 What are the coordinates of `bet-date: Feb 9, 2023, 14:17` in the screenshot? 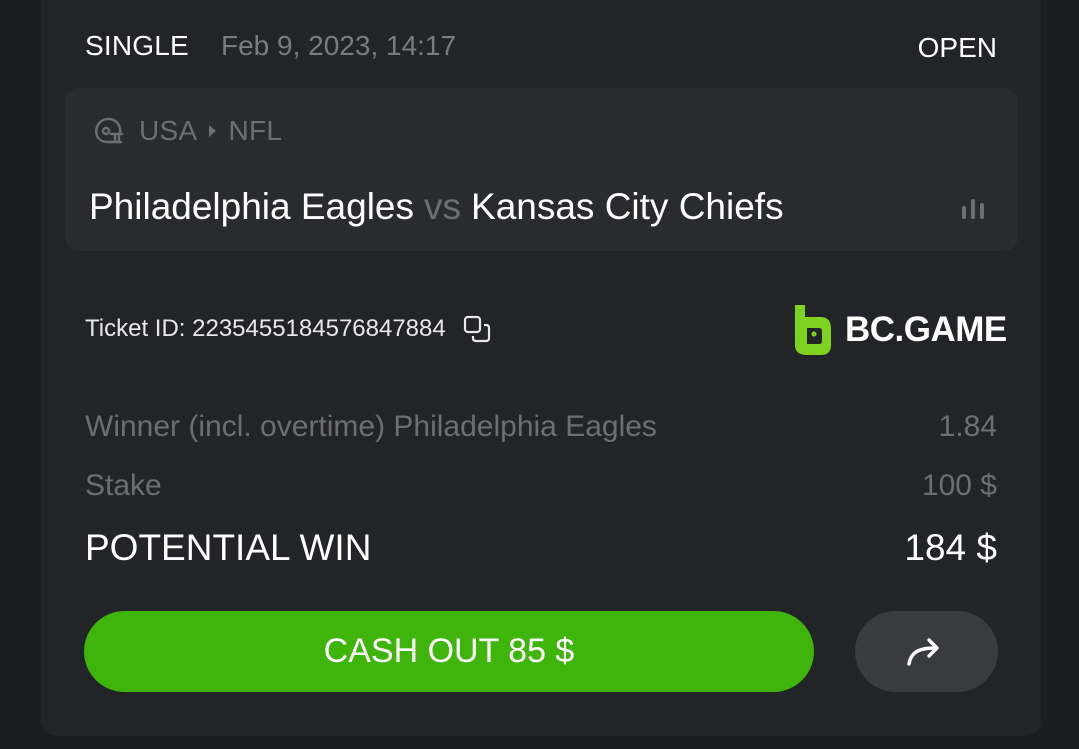 It's located at (339, 45).